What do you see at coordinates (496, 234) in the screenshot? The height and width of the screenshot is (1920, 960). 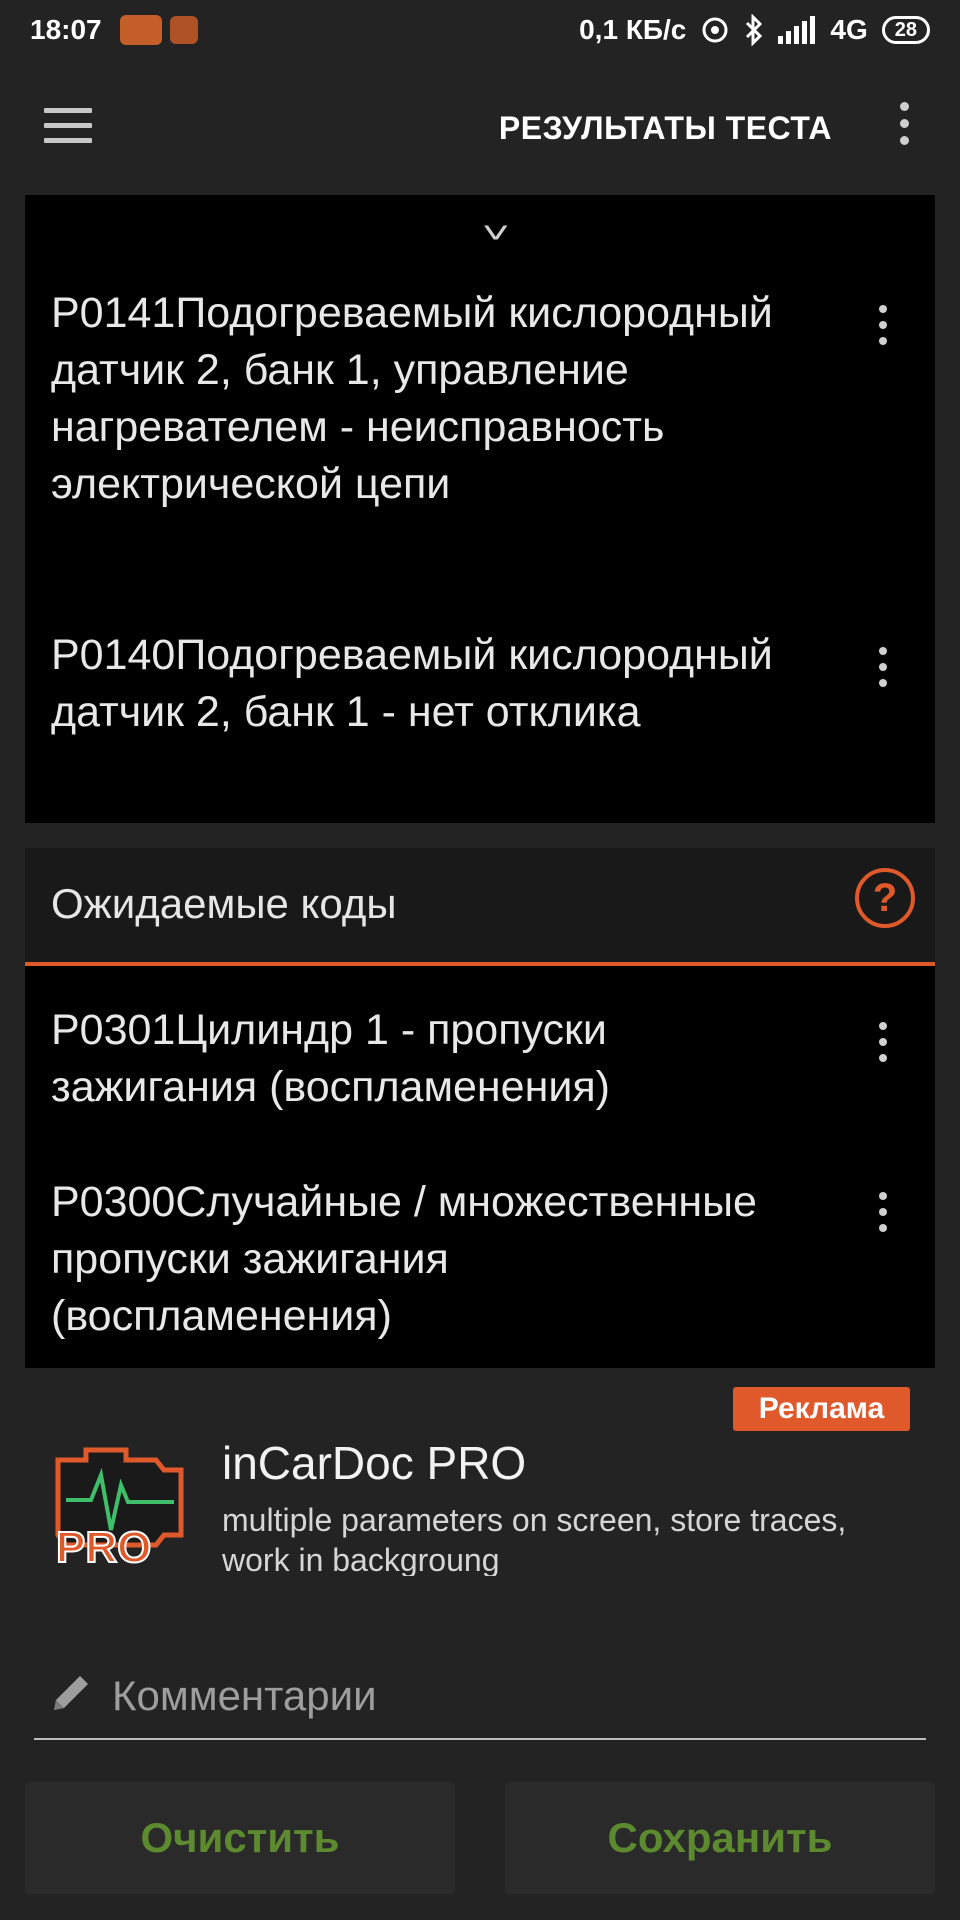 I see `chevron-down-icon: ˅` at bounding box center [496, 234].